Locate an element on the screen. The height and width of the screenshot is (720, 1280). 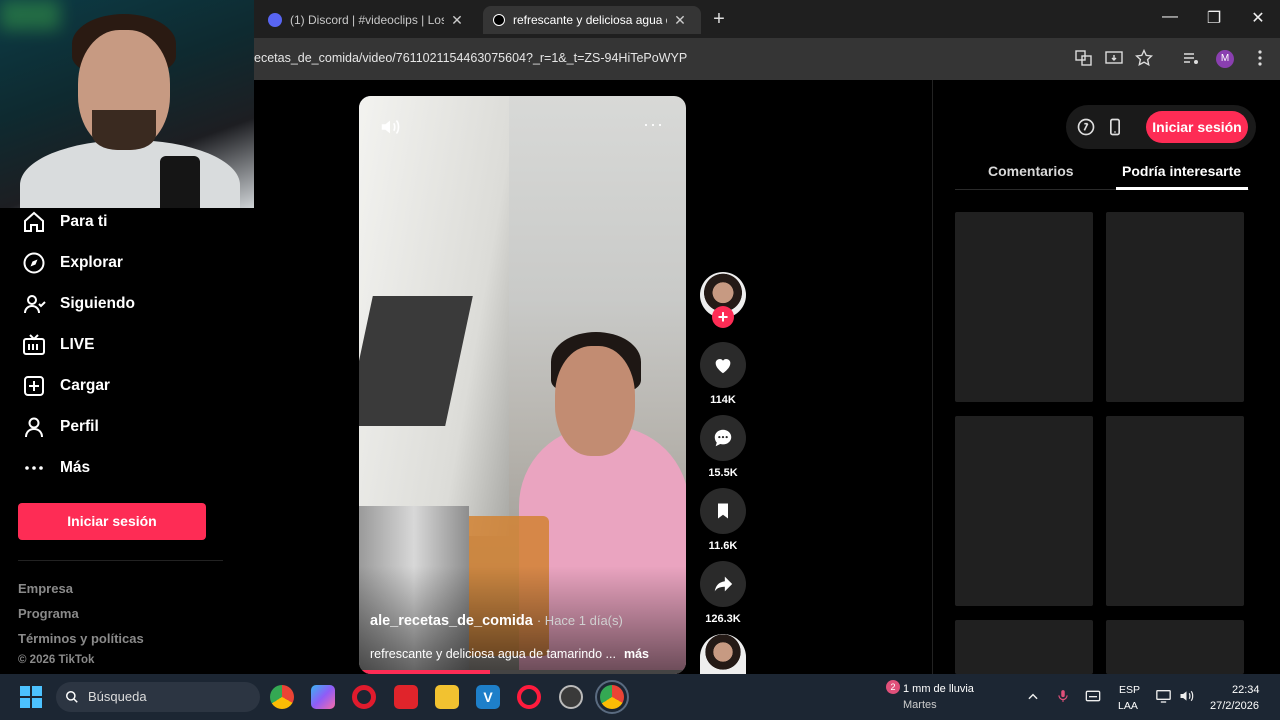
save-count: 11.6K is located at coordinates (723, 546).